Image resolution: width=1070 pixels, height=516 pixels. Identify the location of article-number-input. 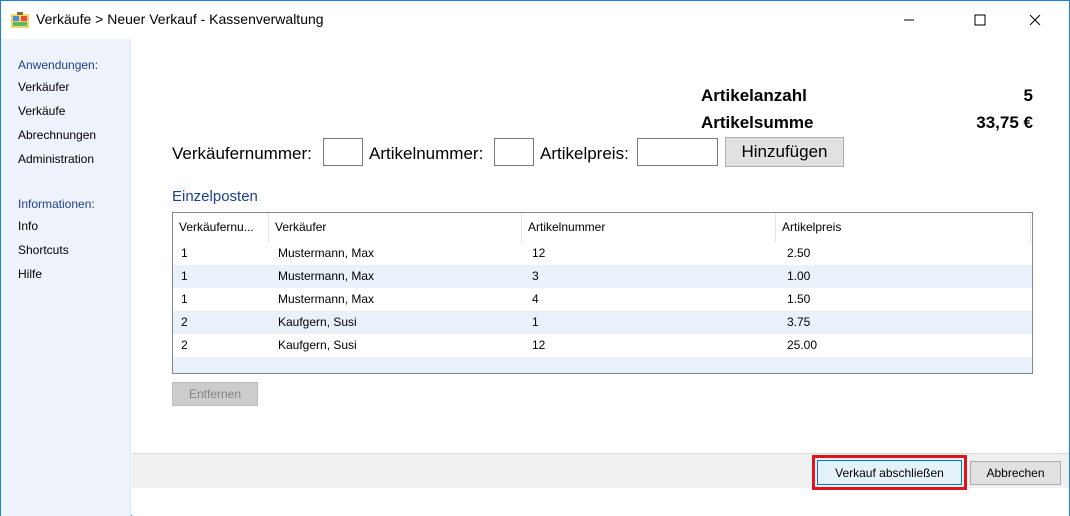
(514, 152).